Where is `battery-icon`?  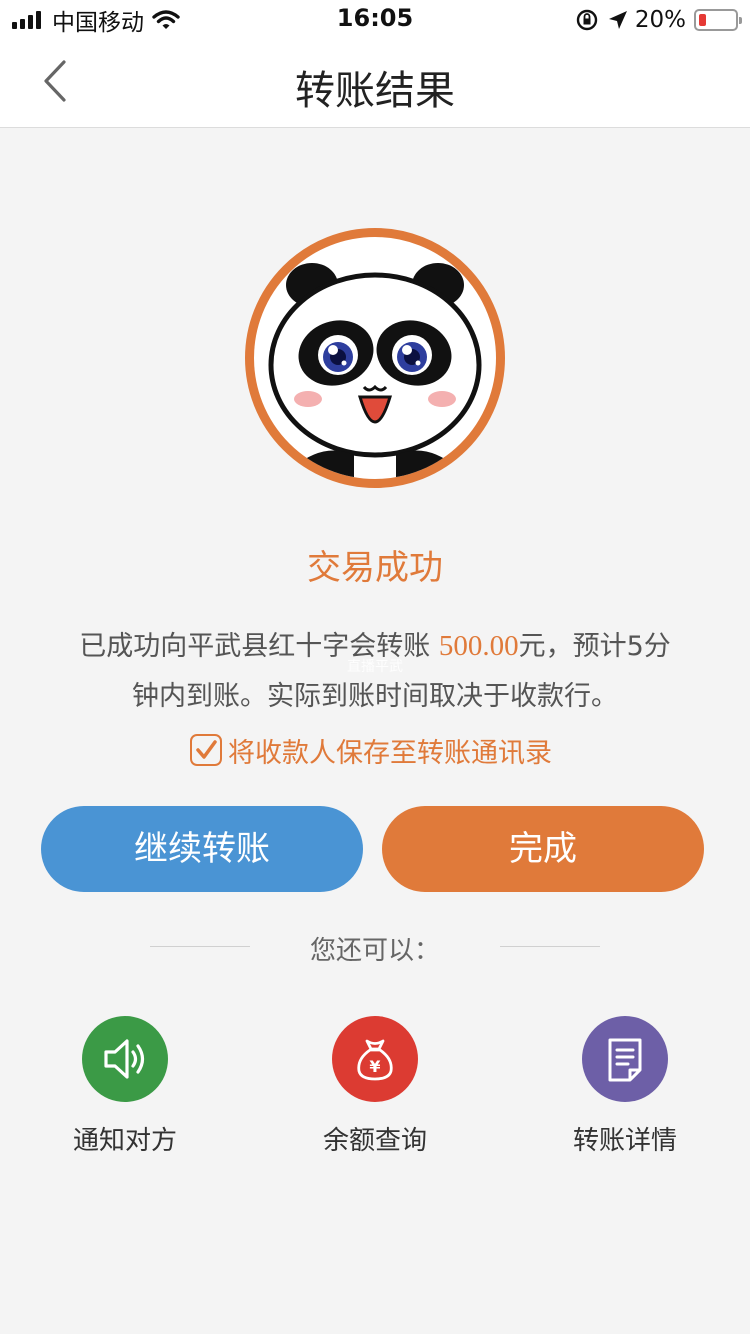
battery-icon is located at coordinates (718, 20).